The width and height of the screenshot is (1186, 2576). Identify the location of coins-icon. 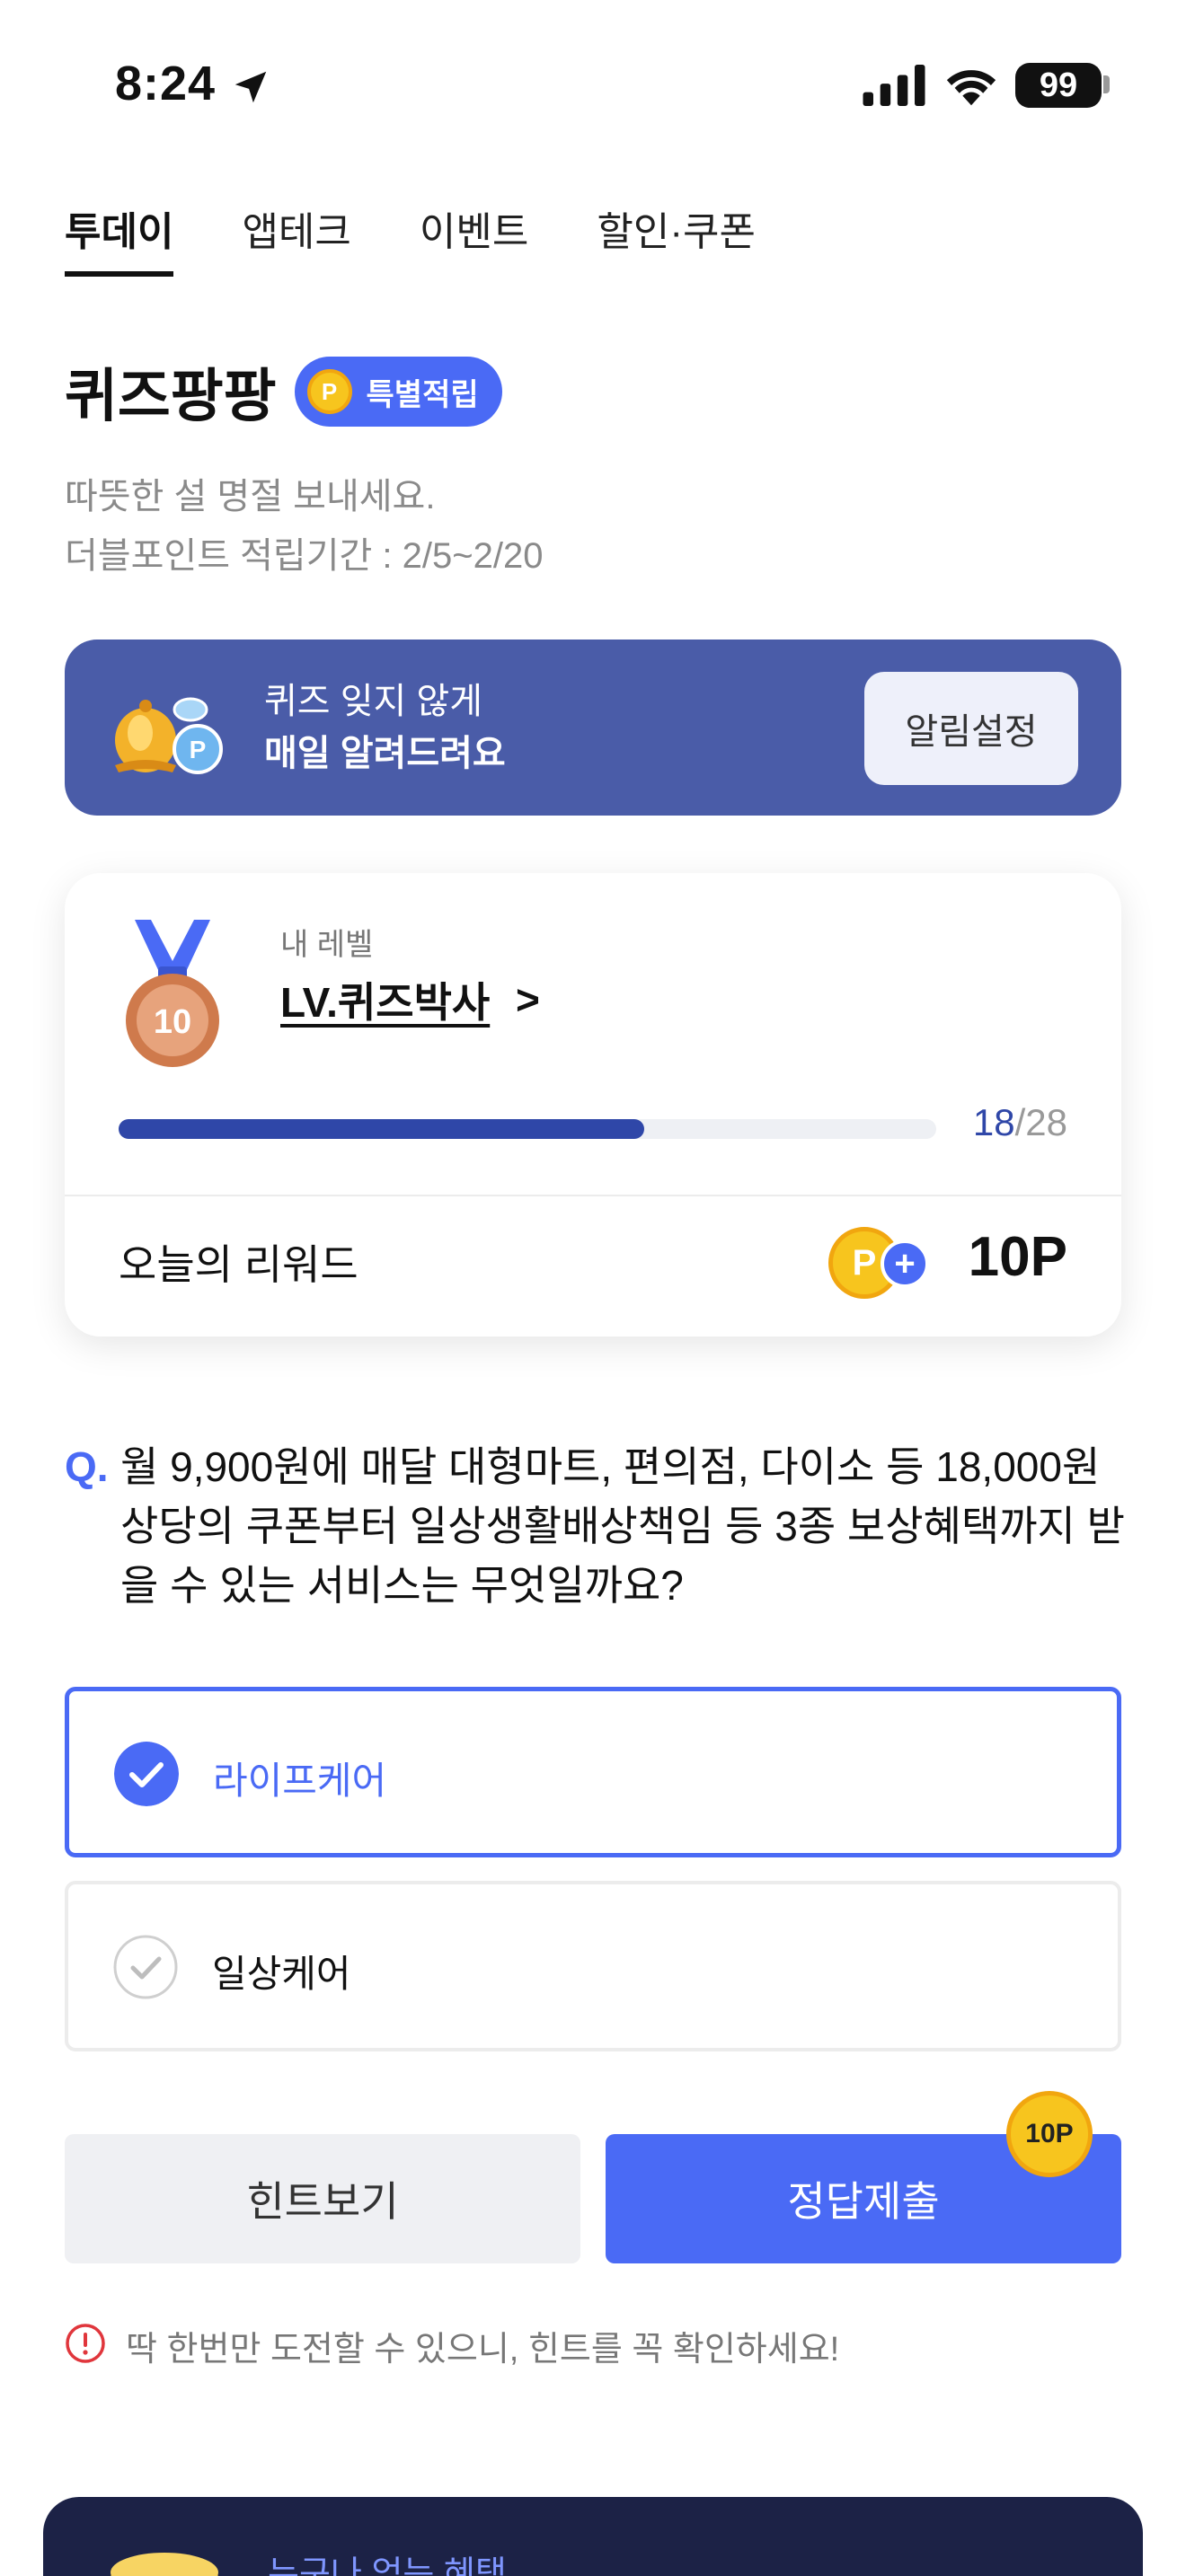
(164, 2564).